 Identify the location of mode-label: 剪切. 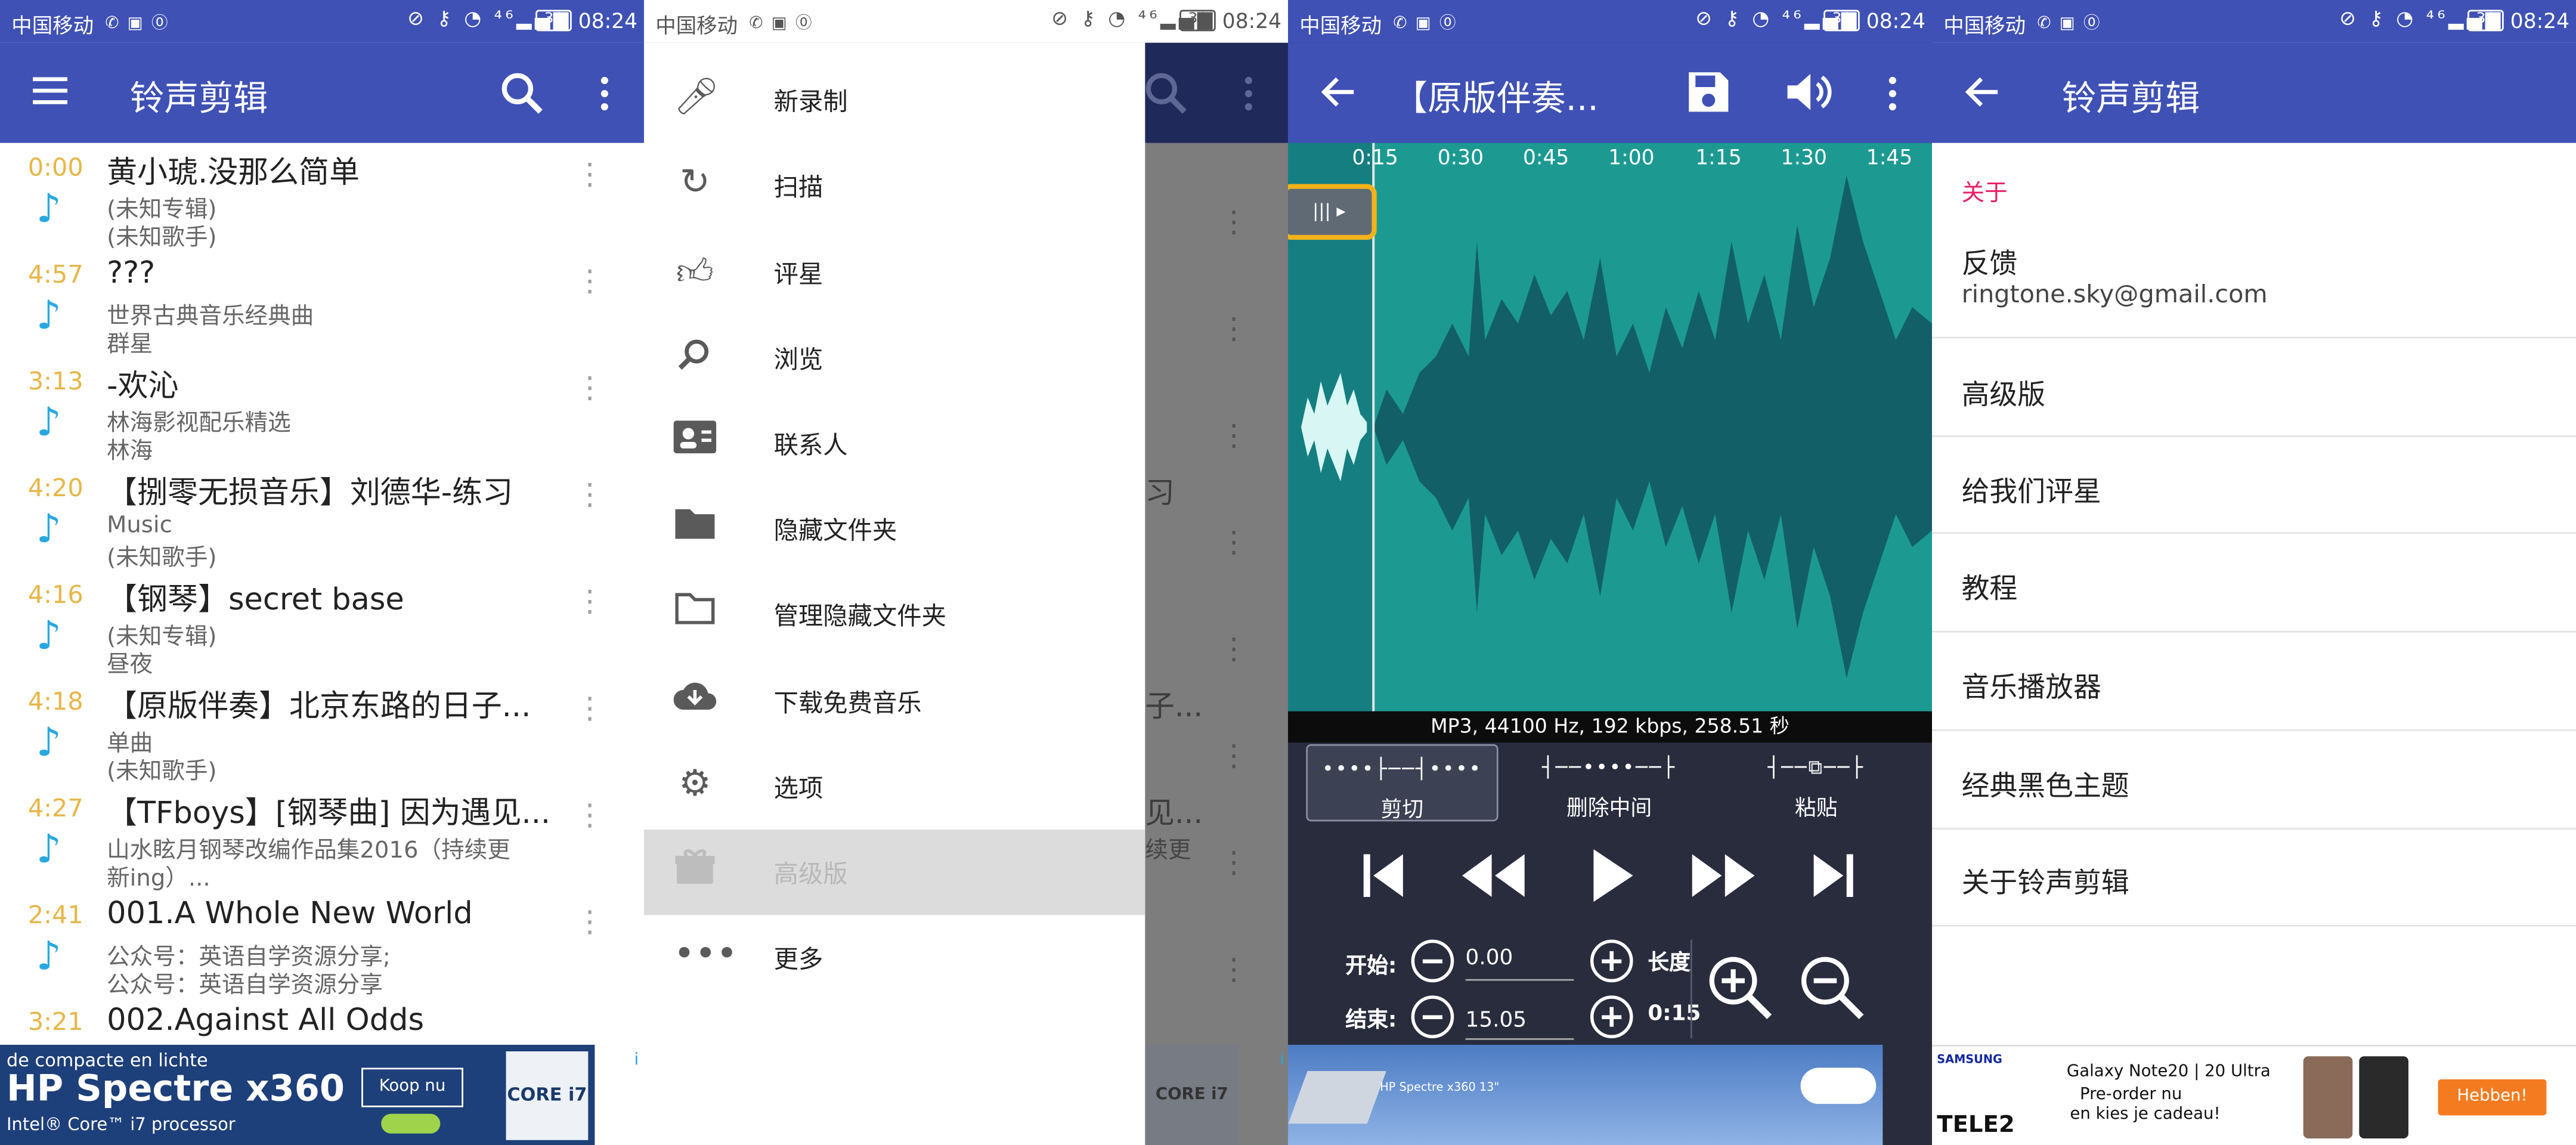
(1402, 811).